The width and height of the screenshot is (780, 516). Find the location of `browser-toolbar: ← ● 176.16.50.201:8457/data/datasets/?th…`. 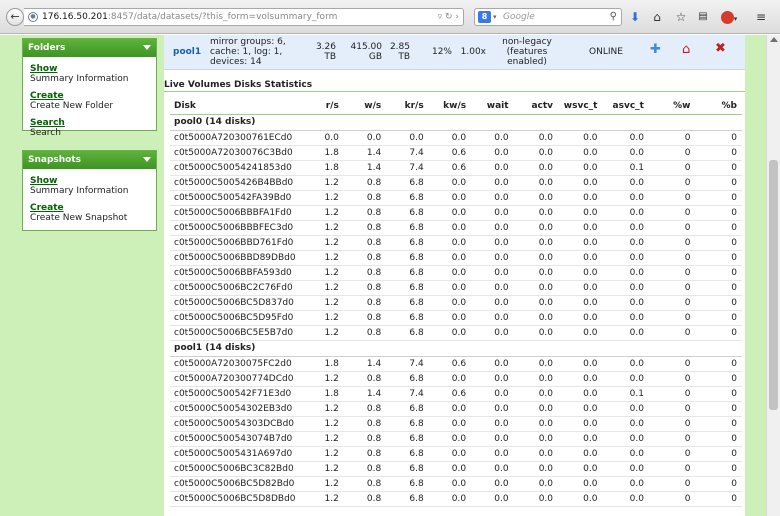

browser-toolbar: ← ● 176.16.50.201:8457/data/datasets/?th… is located at coordinates (390, 17).